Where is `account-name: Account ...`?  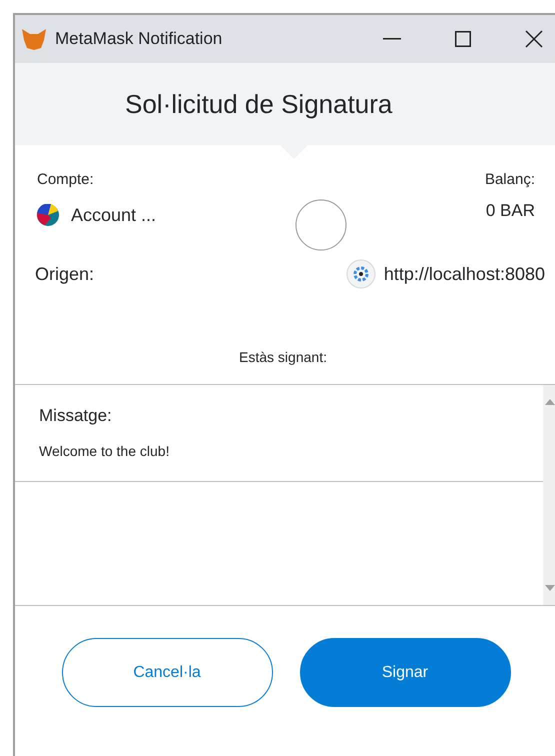
account-name: Account ... is located at coordinates (113, 215).